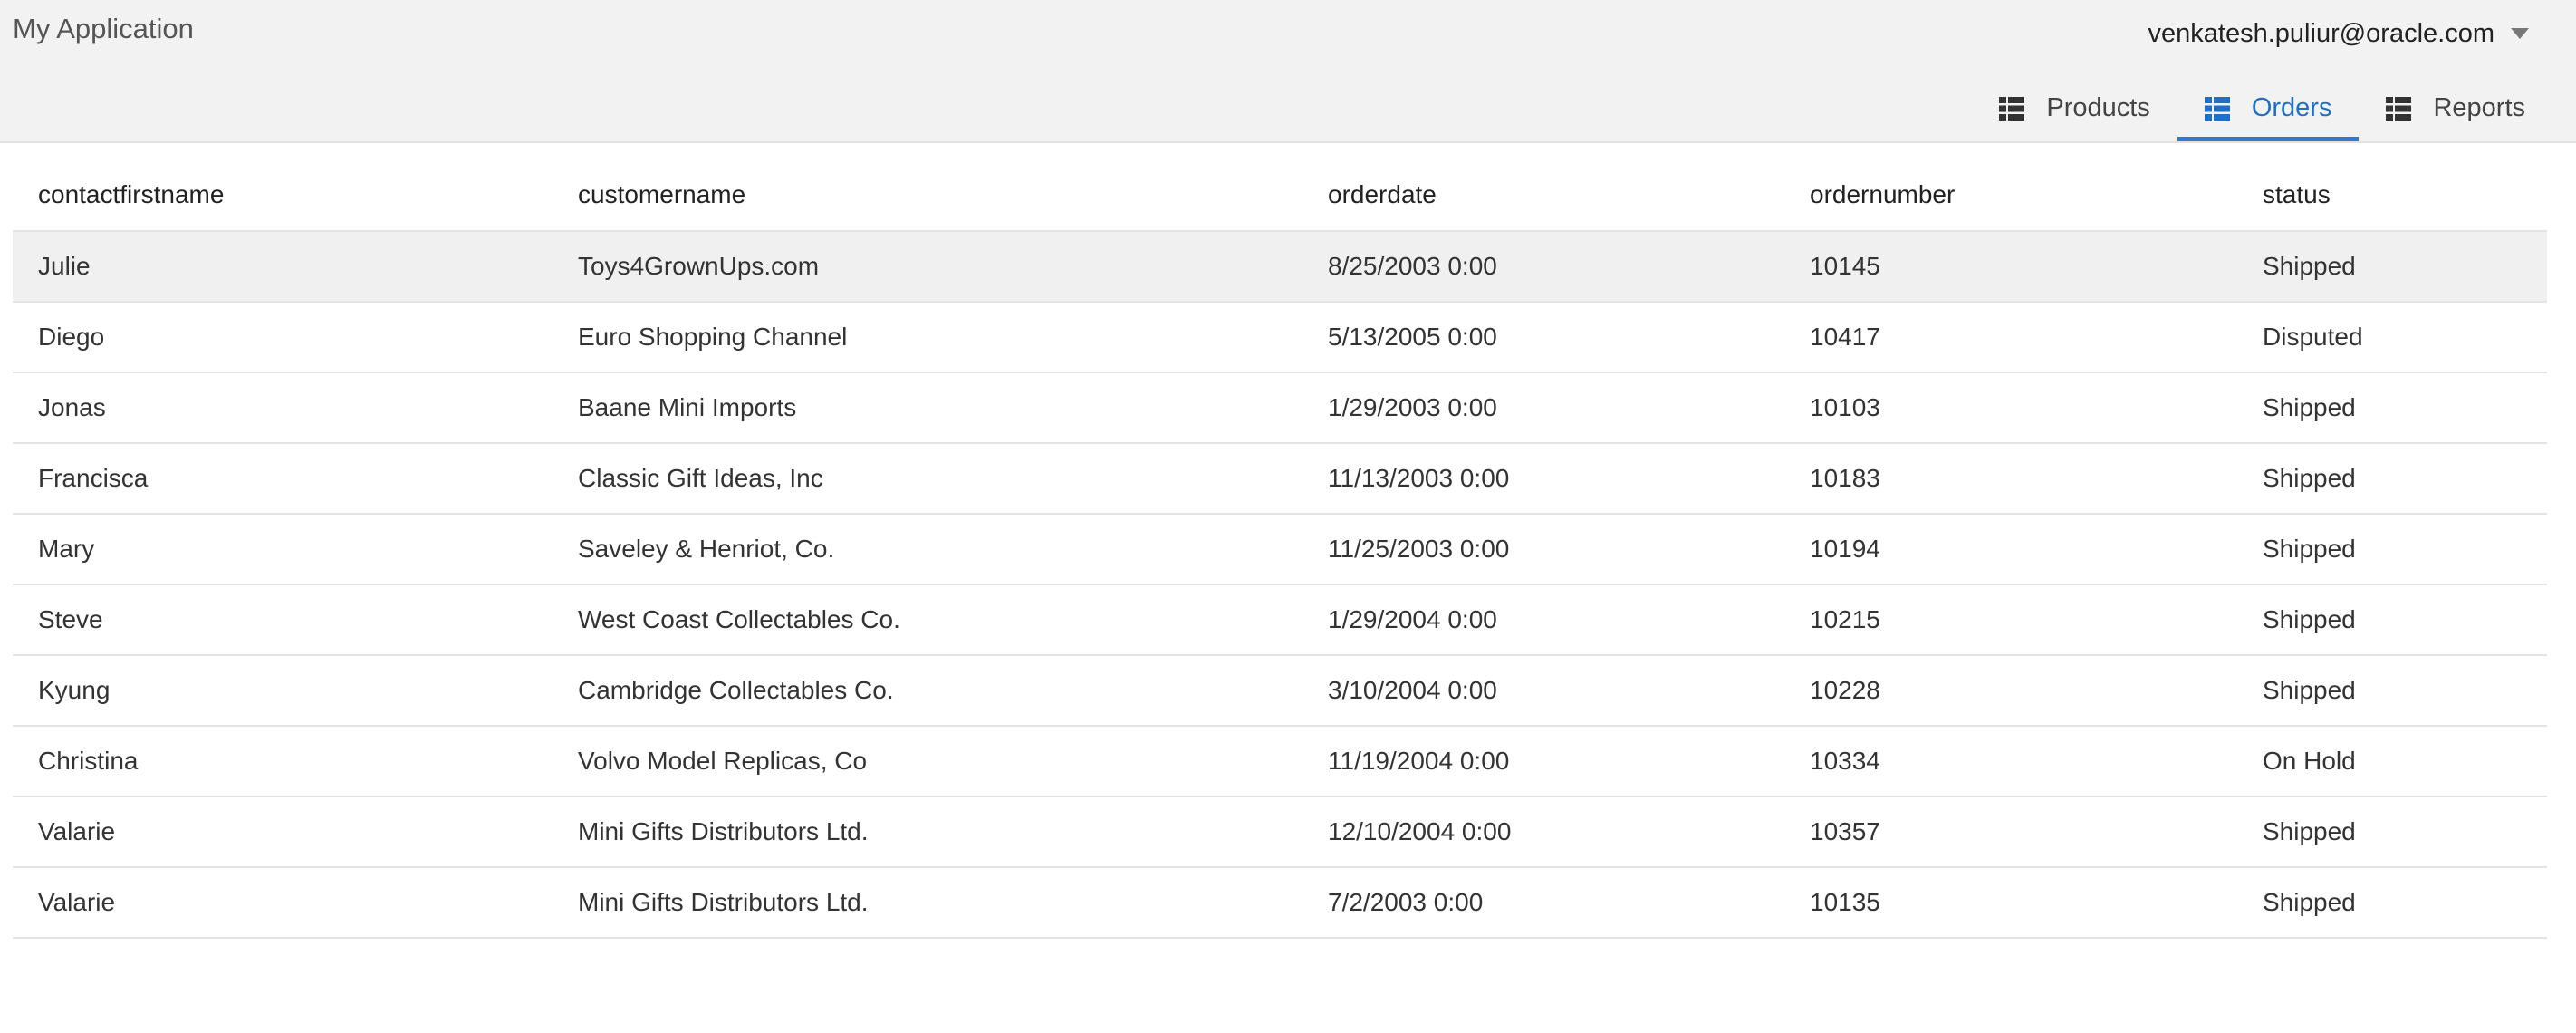 The width and height of the screenshot is (2576, 1033). I want to click on cell-ordernumber: 10228, so click(2010, 691).